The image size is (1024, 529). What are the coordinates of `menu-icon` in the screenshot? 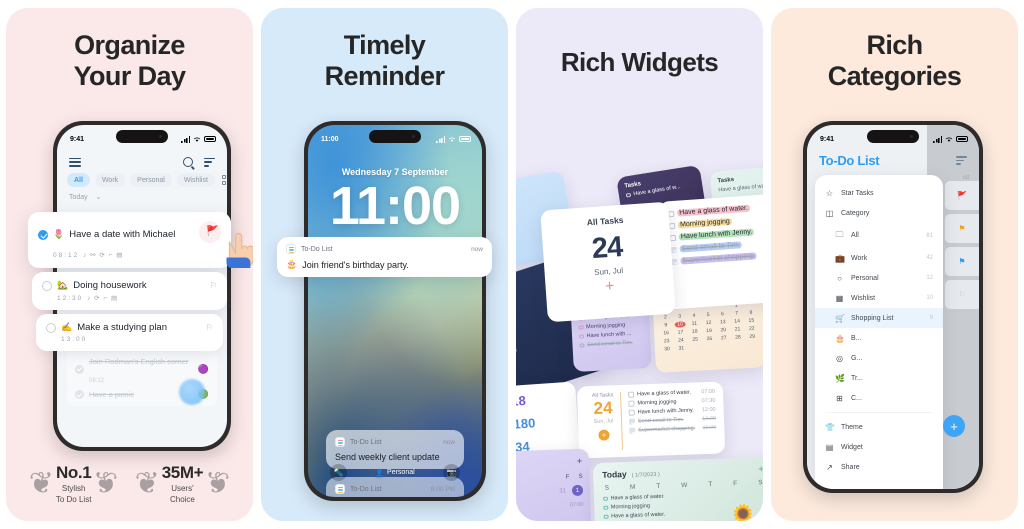 It's located at (75, 162).